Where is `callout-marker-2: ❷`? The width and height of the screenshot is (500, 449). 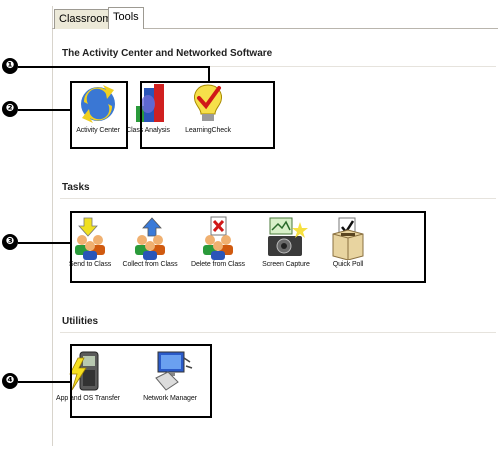
callout-marker-2: ❷ is located at coordinates (10, 109).